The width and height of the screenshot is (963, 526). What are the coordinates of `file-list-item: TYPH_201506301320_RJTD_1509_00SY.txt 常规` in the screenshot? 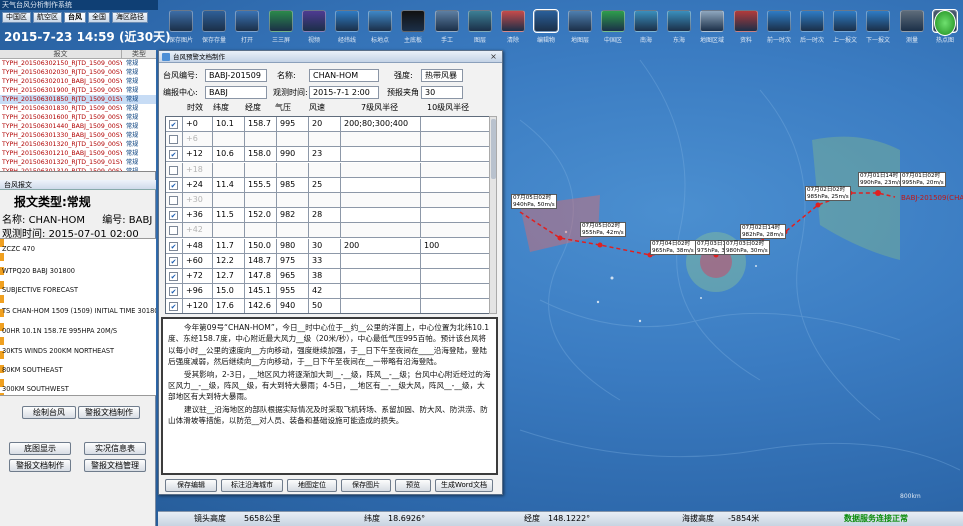 It's located at (78, 144).